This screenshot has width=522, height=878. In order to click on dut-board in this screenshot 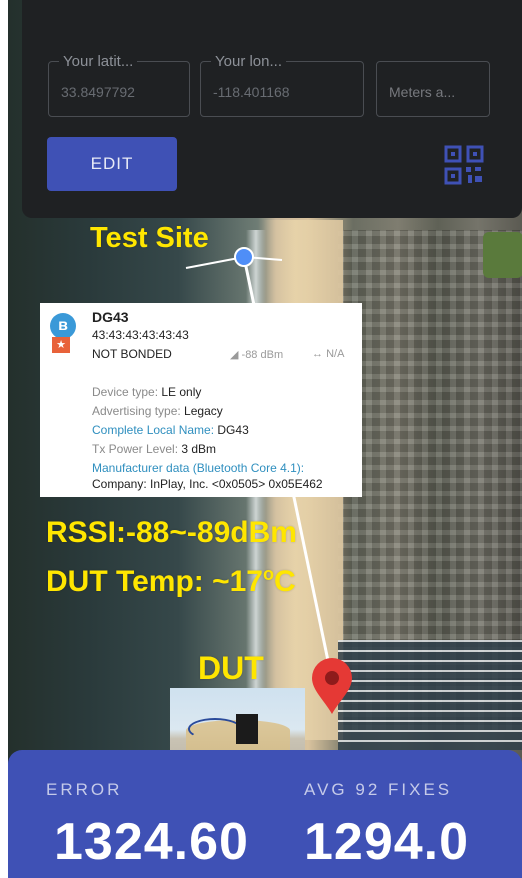, I will do `click(247, 729)`.